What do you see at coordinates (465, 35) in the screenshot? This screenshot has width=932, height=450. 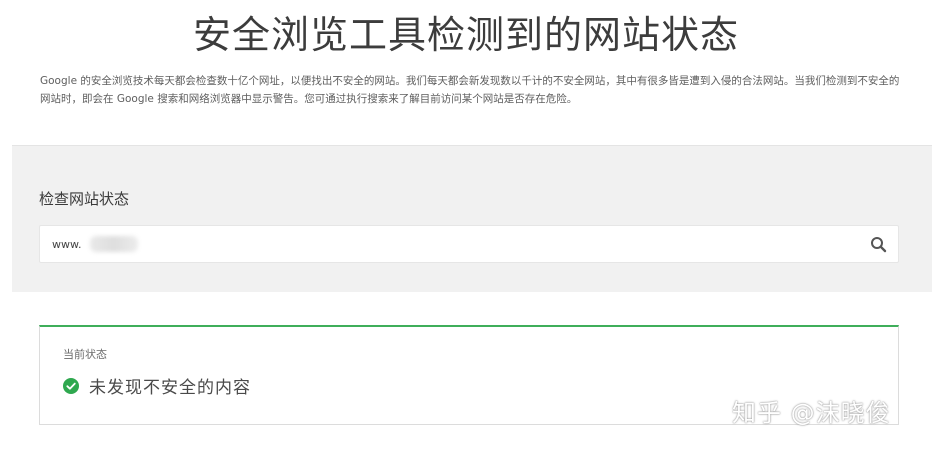 I see `page-title: 安全浏览工具检测到的网站状态` at bounding box center [465, 35].